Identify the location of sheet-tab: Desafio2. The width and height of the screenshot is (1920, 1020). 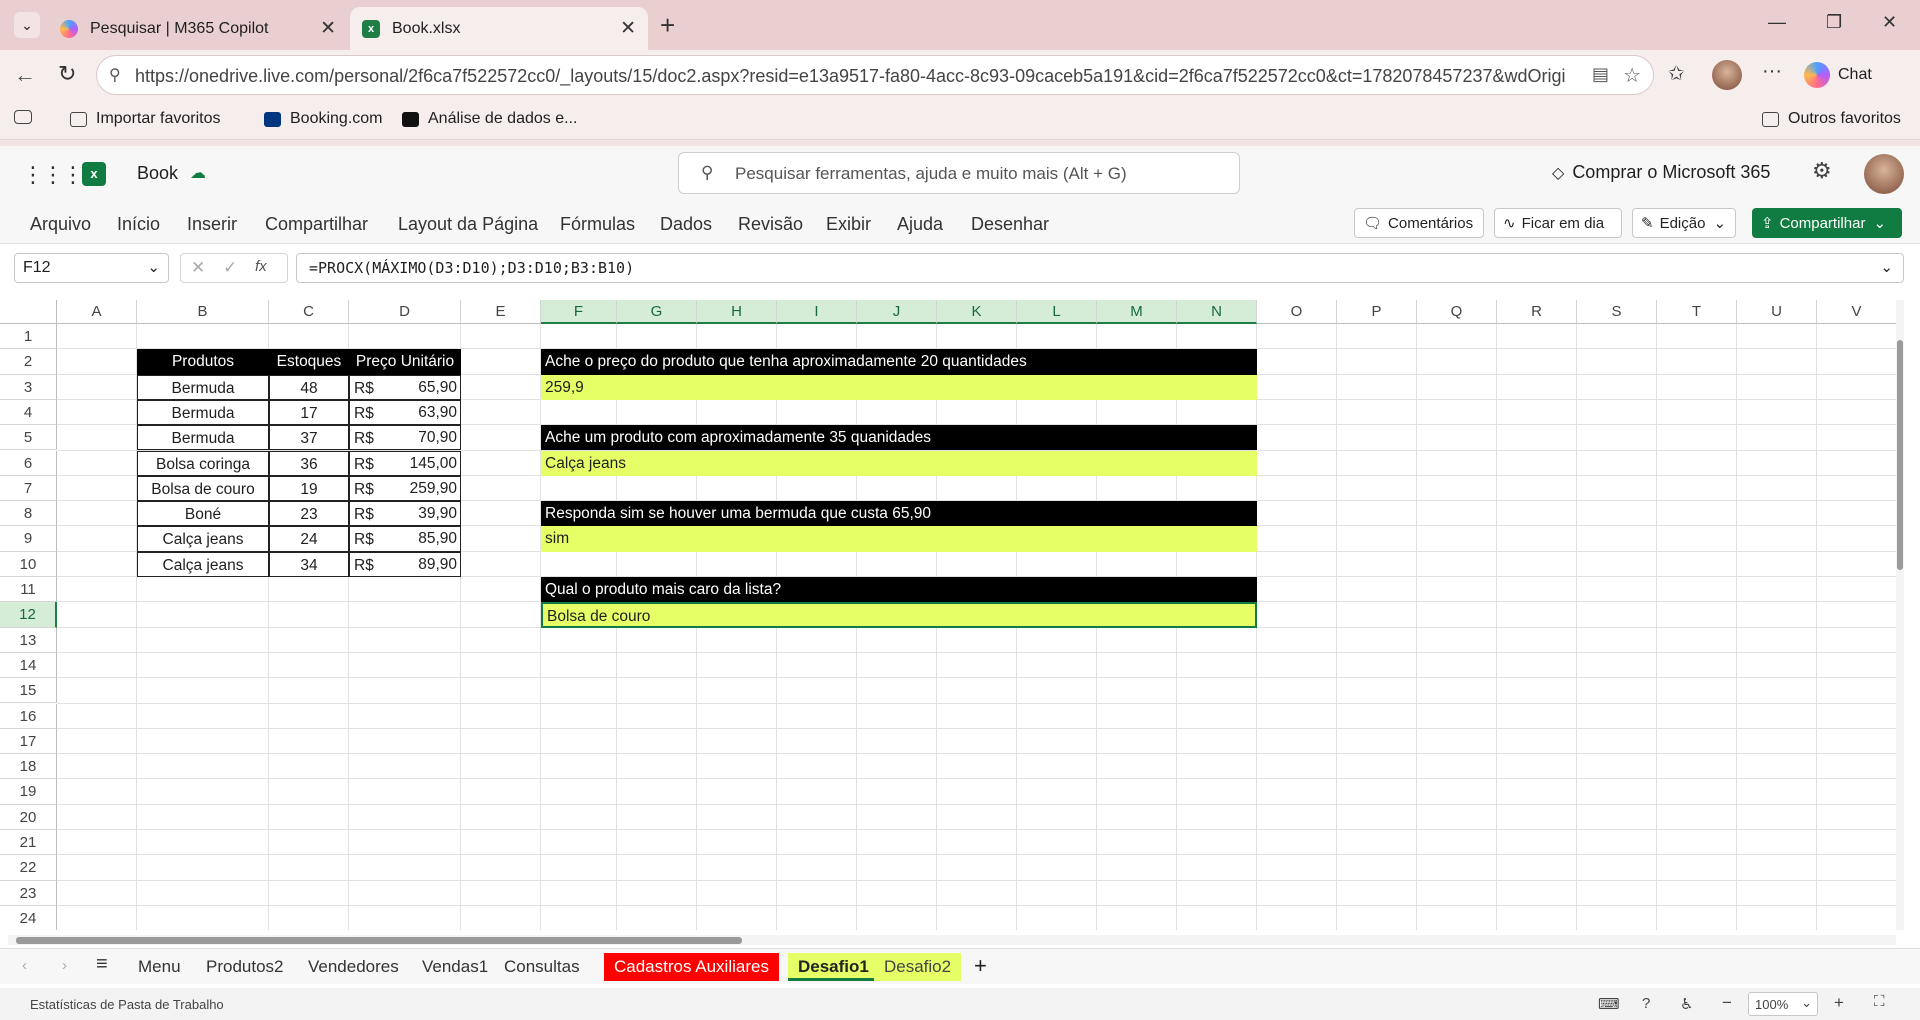
(918, 967).